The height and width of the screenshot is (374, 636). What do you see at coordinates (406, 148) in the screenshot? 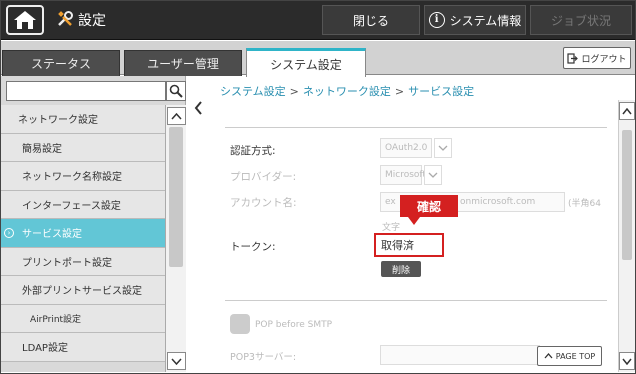
I see `auth-method-select: OAuth2.0` at bounding box center [406, 148].